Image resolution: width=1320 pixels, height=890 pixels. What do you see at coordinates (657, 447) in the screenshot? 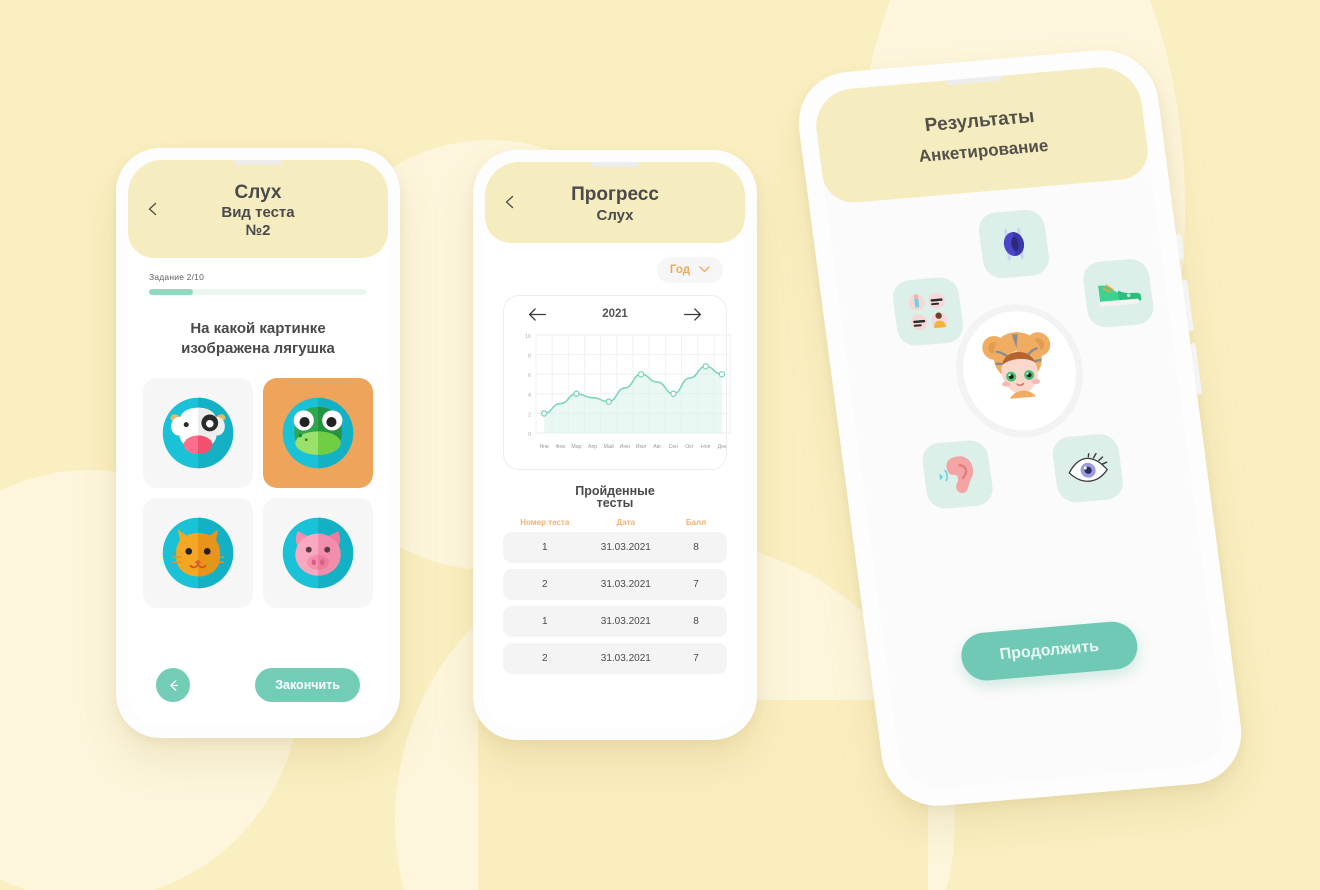
I see `chart-x-tick: Авг` at bounding box center [657, 447].